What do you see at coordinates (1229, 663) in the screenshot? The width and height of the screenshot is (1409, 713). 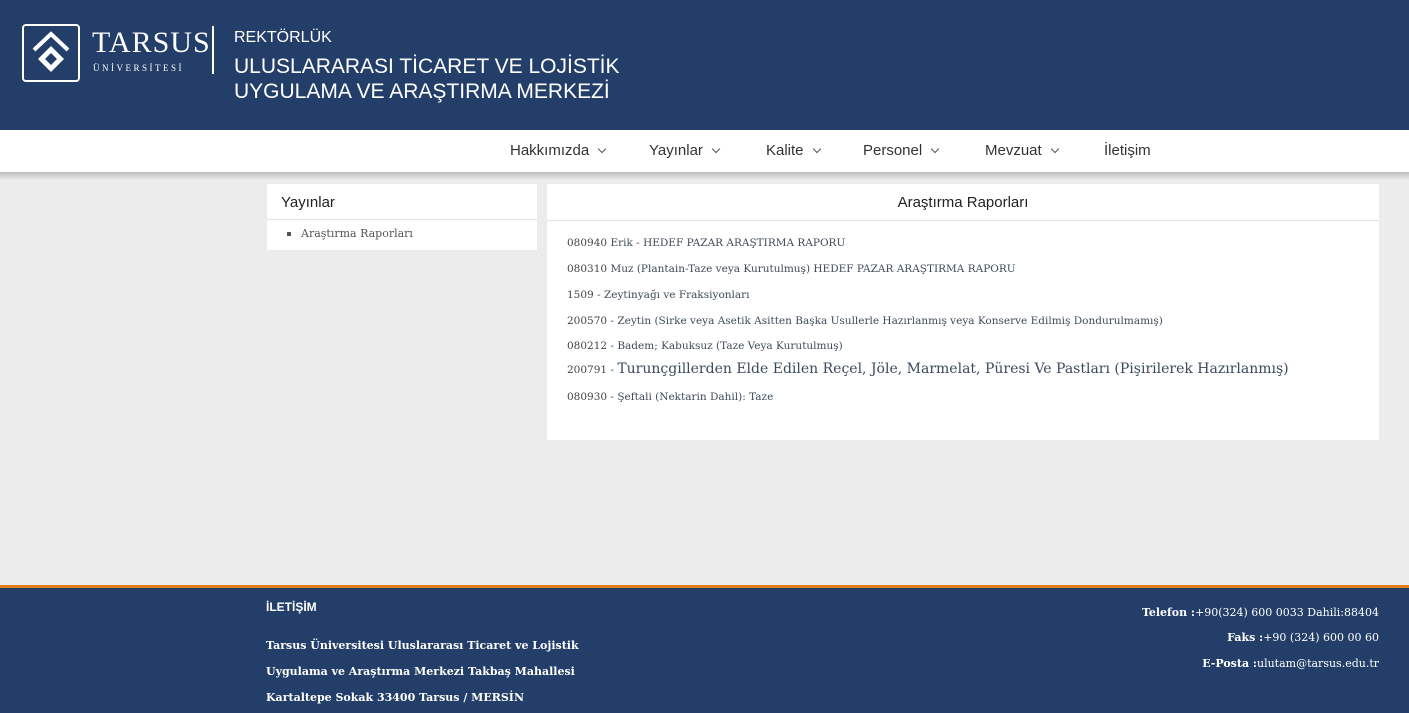 I see `email-label: E-Posta :` at bounding box center [1229, 663].